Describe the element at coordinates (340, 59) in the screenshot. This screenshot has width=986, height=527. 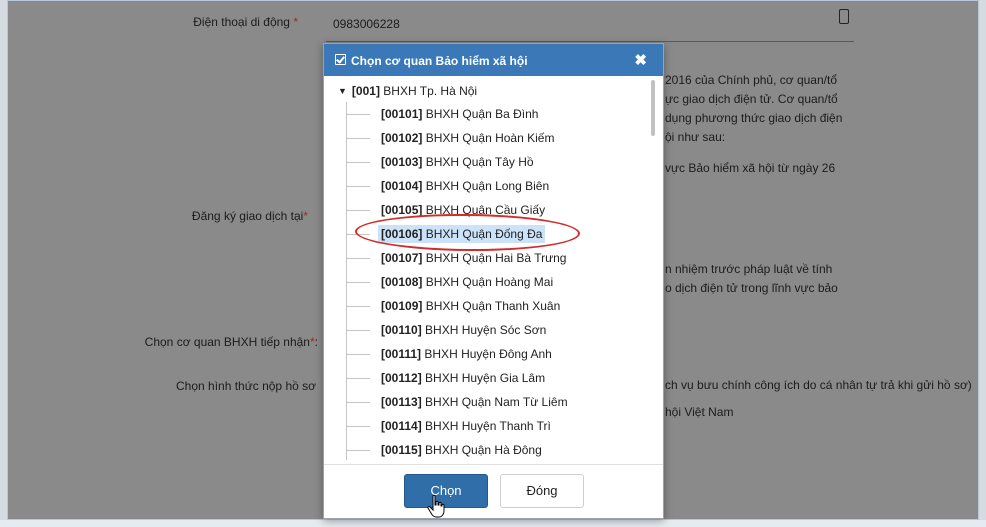
I see `checkbox-icon` at that location.